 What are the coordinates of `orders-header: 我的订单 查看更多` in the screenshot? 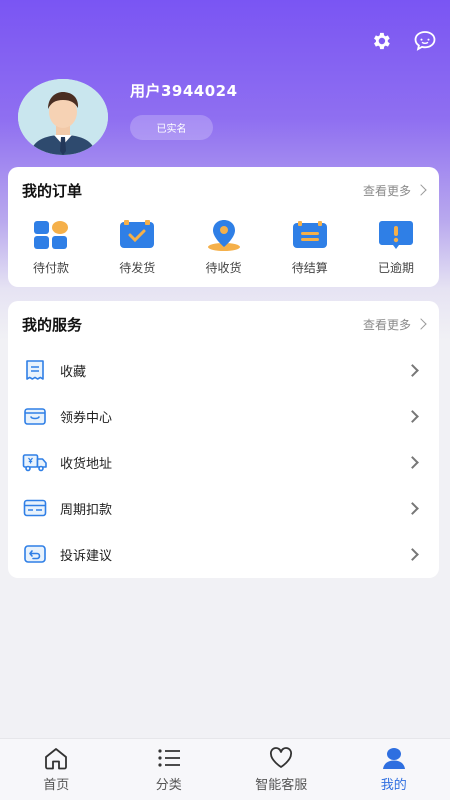 It's located at (223, 190).